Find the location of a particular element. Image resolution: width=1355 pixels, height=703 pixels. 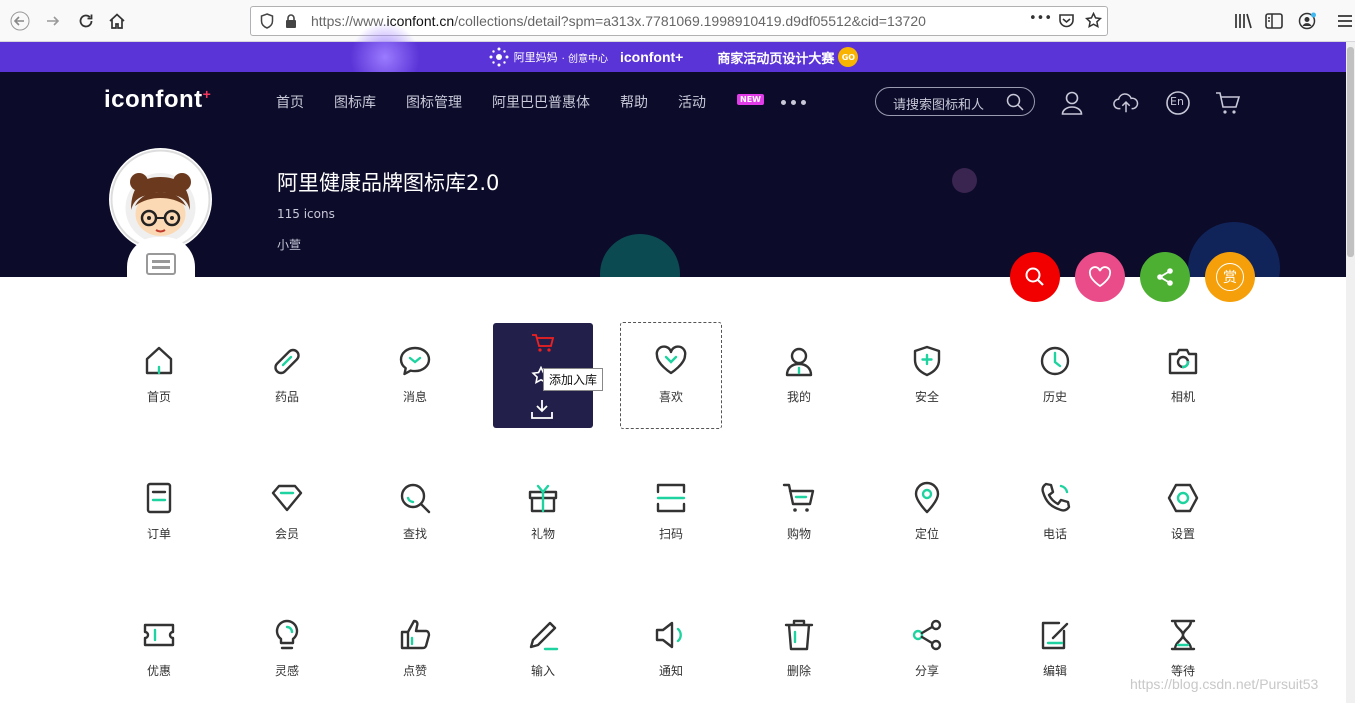

share-fab is located at coordinates (1165, 277).